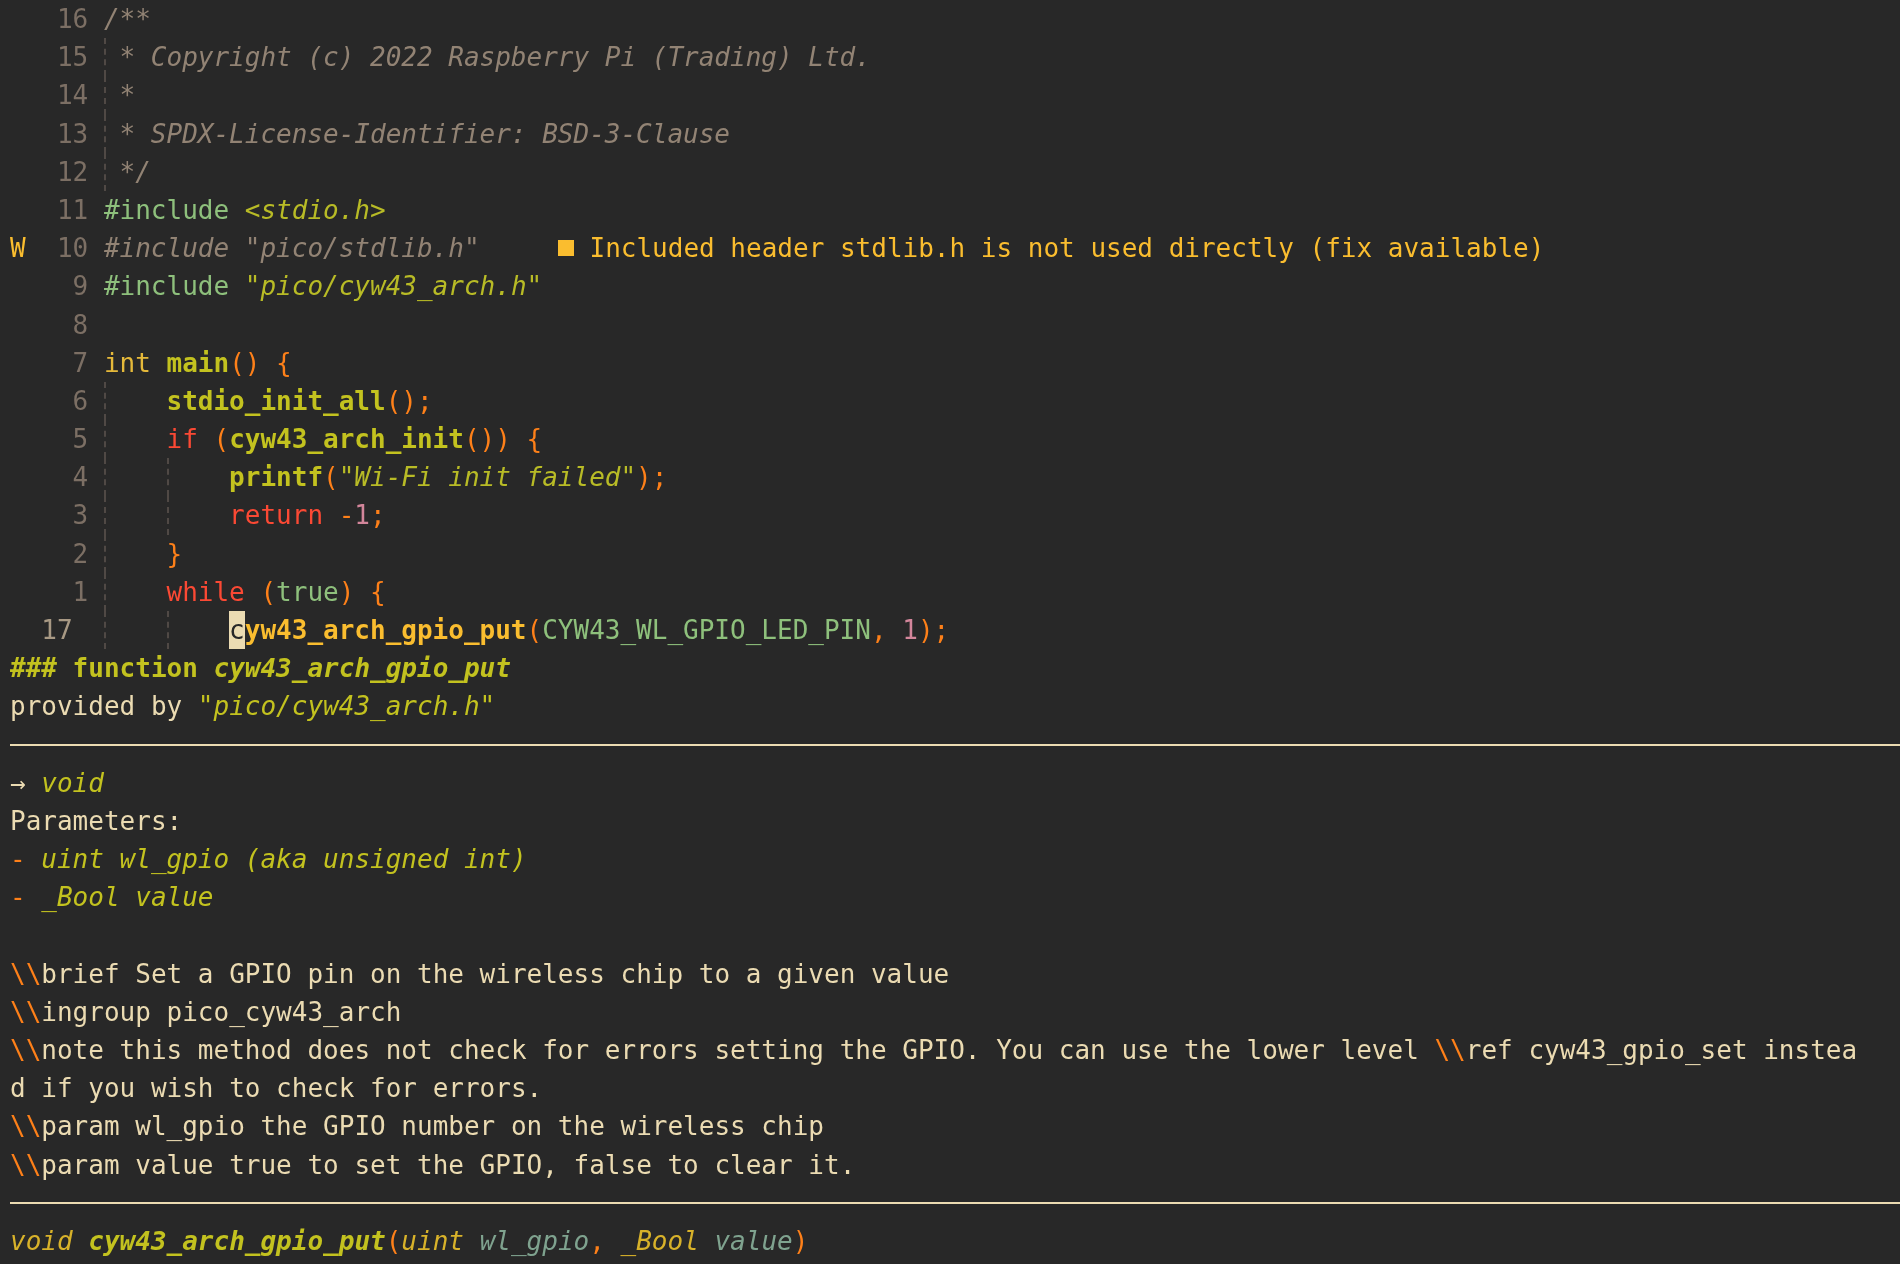  What do you see at coordinates (1067, 249) in the screenshot?
I see `diagnostic-message: Included header stdlib.h is not used directly (fix available)` at bounding box center [1067, 249].